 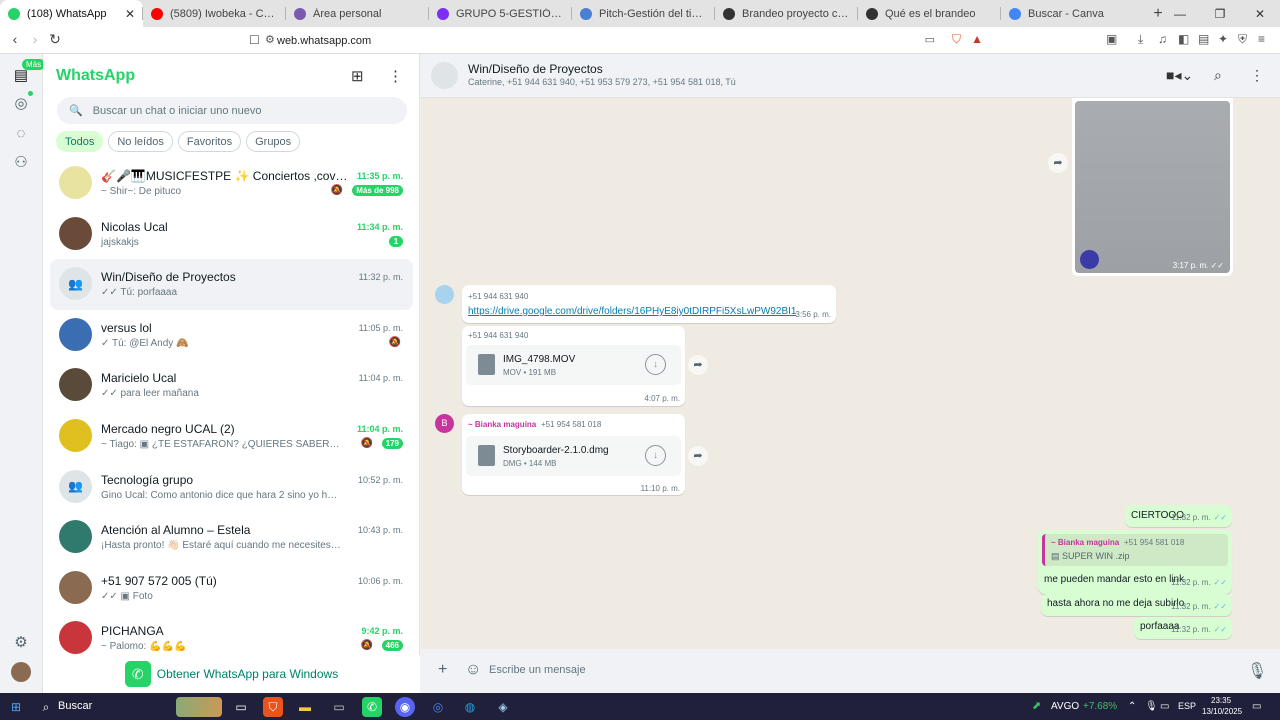 What do you see at coordinates (21, 643) in the screenshot?
I see `settings-icon: ⚙` at bounding box center [21, 643].